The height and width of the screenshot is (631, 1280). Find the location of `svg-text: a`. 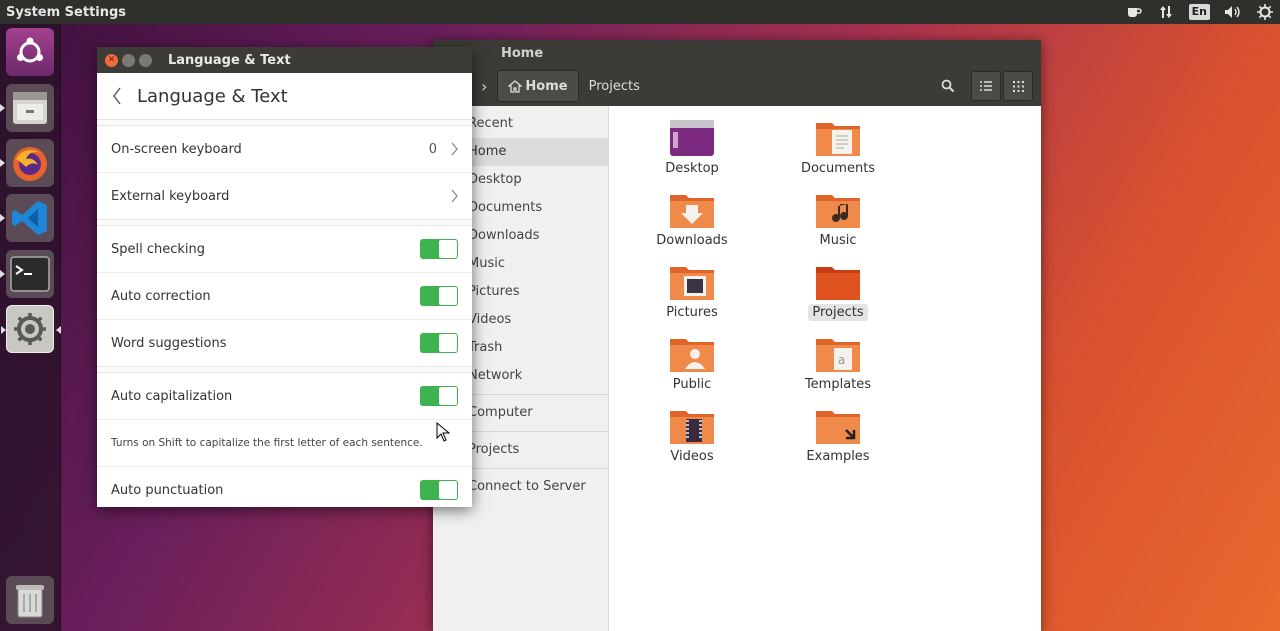

svg-text: a is located at coordinates (841, 360).